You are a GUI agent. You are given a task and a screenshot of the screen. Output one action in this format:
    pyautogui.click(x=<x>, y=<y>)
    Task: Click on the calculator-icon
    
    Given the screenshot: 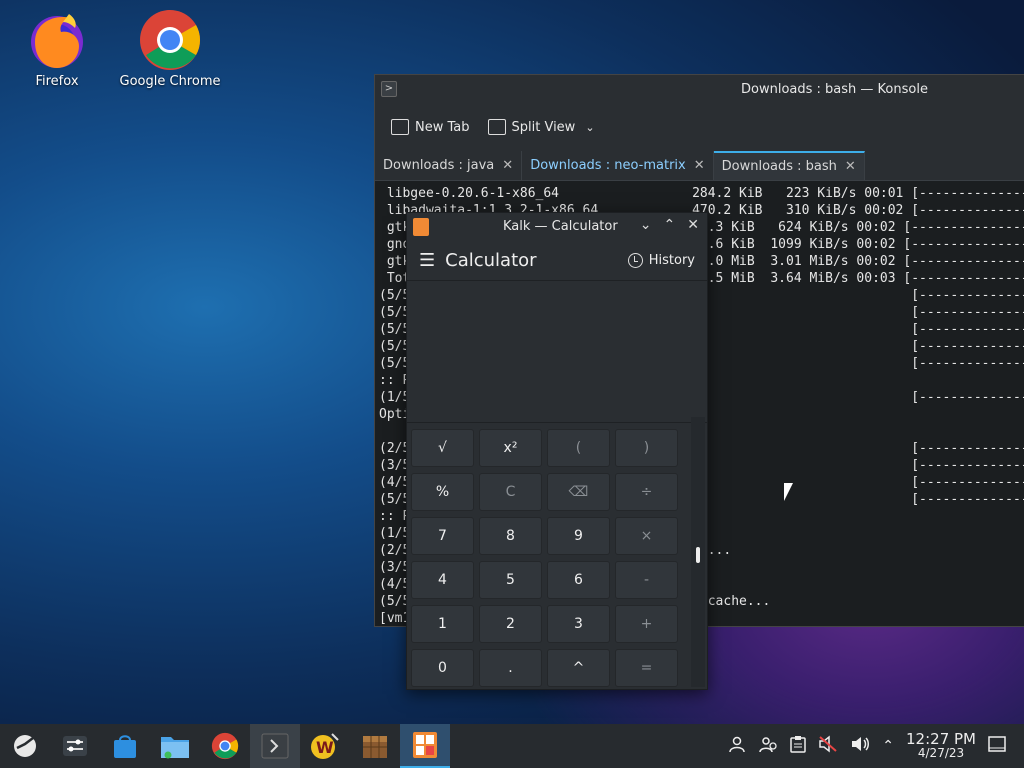 What is the action you would take?
    pyautogui.click(x=425, y=745)
    